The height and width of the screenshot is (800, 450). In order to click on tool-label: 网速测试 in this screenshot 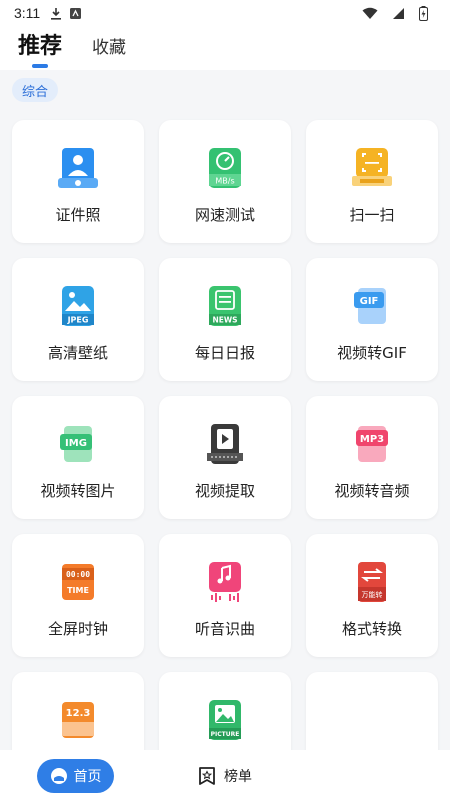, I will do `click(224, 215)`.